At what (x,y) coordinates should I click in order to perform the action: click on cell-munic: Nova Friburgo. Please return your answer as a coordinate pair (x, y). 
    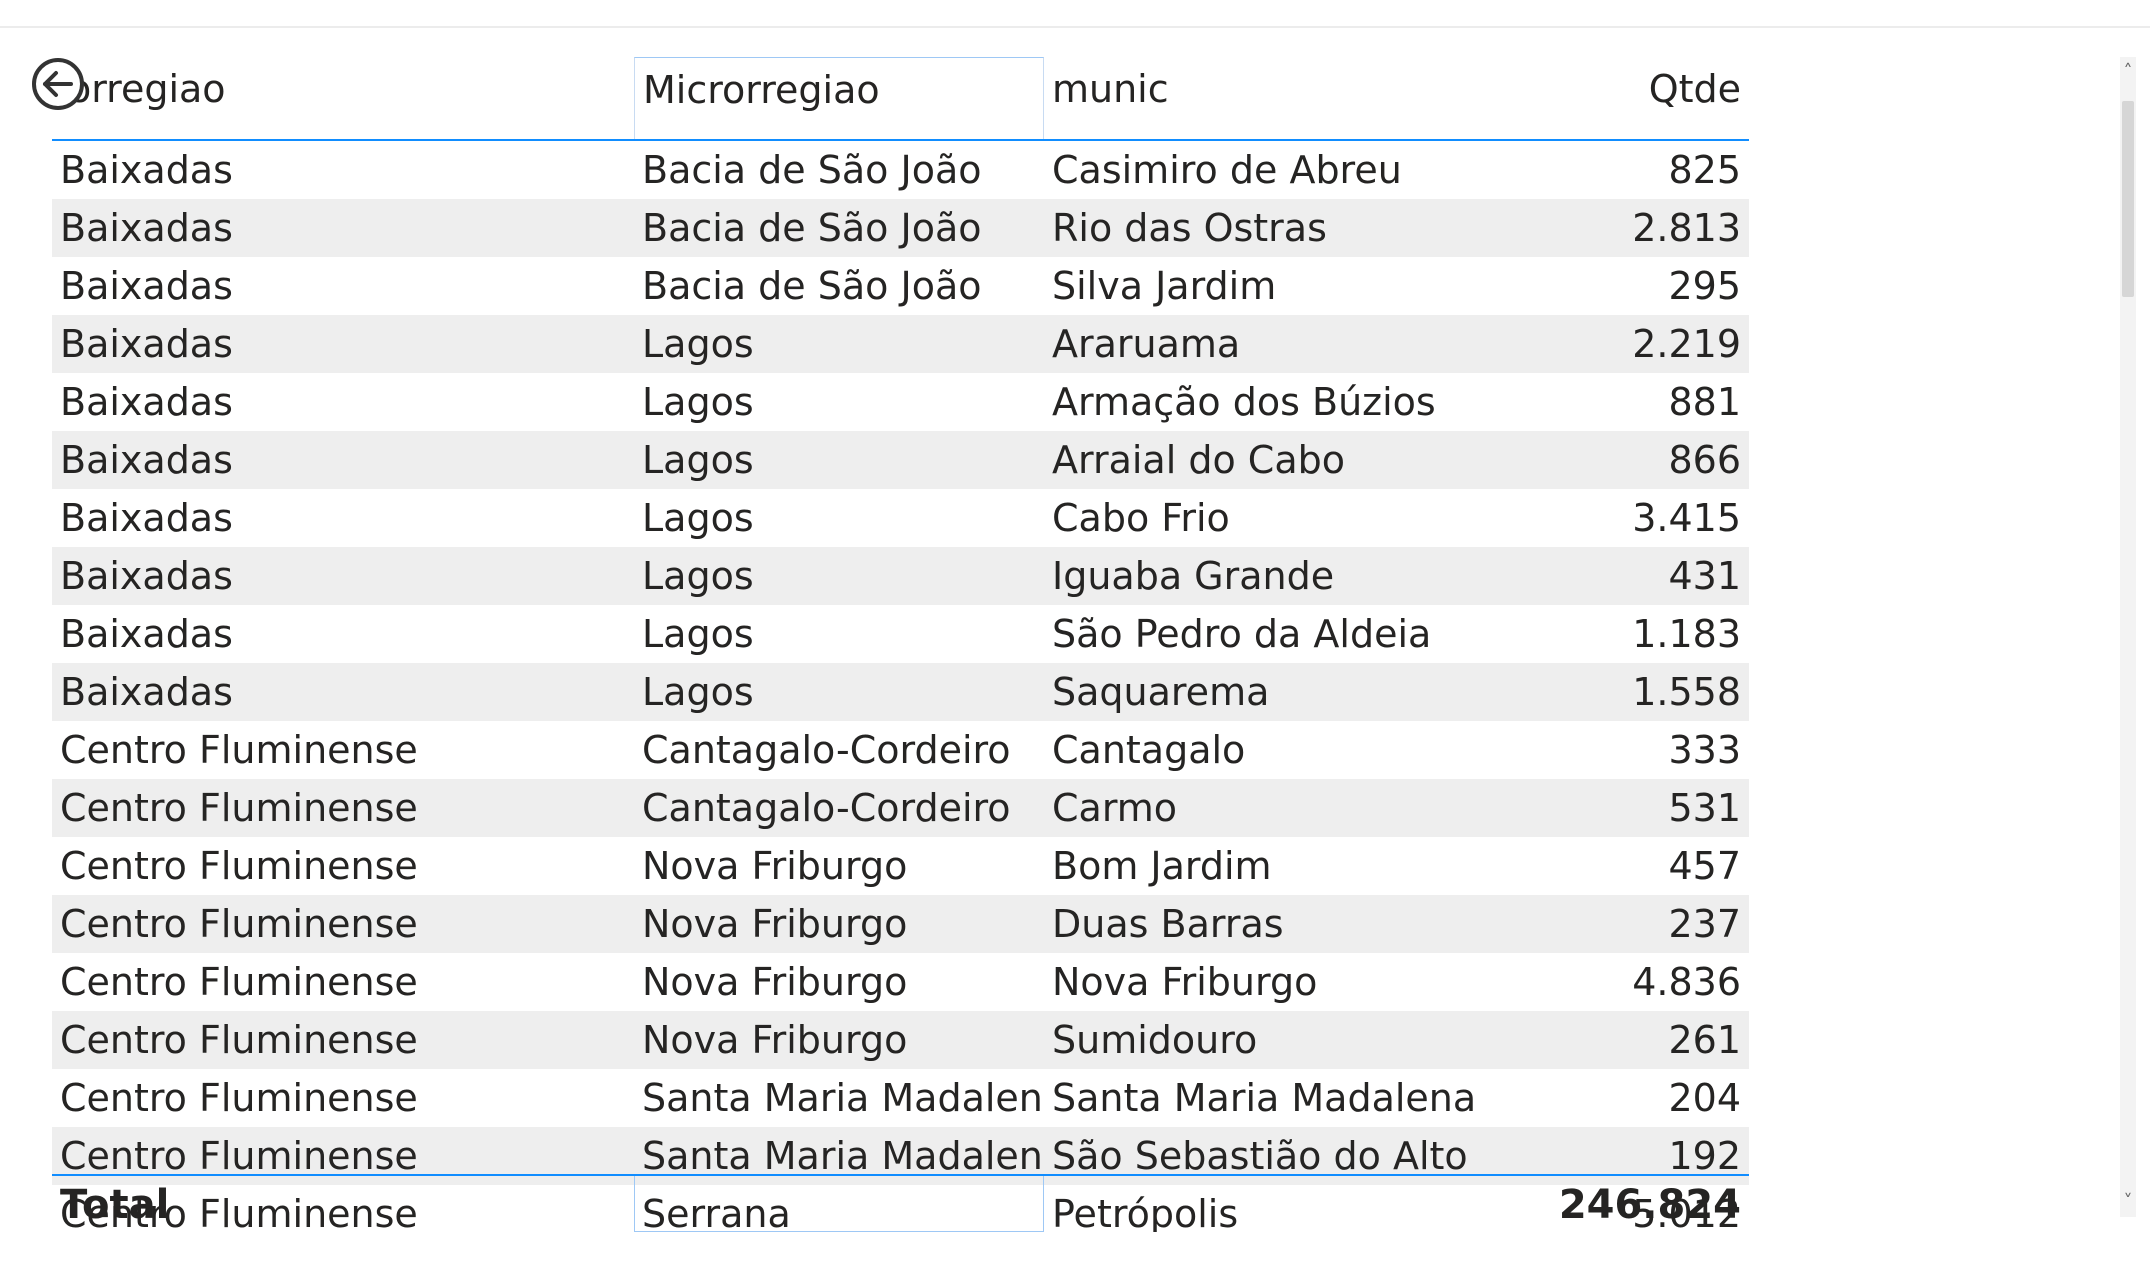
    Looking at the image, I should click on (1185, 982).